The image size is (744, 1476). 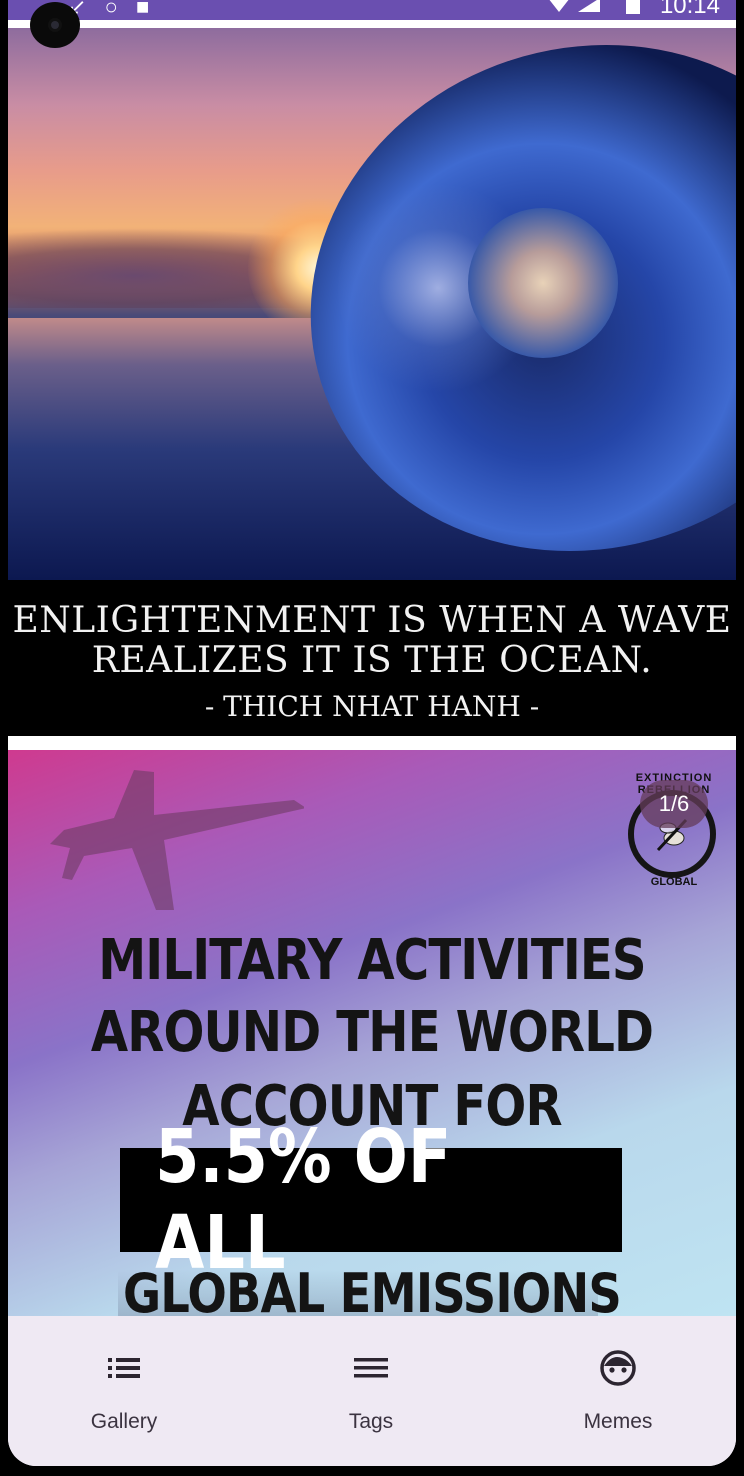 What do you see at coordinates (112, 9) in the screenshot?
I see `status-left-icons: ↙ ○ ■` at bounding box center [112, 9].